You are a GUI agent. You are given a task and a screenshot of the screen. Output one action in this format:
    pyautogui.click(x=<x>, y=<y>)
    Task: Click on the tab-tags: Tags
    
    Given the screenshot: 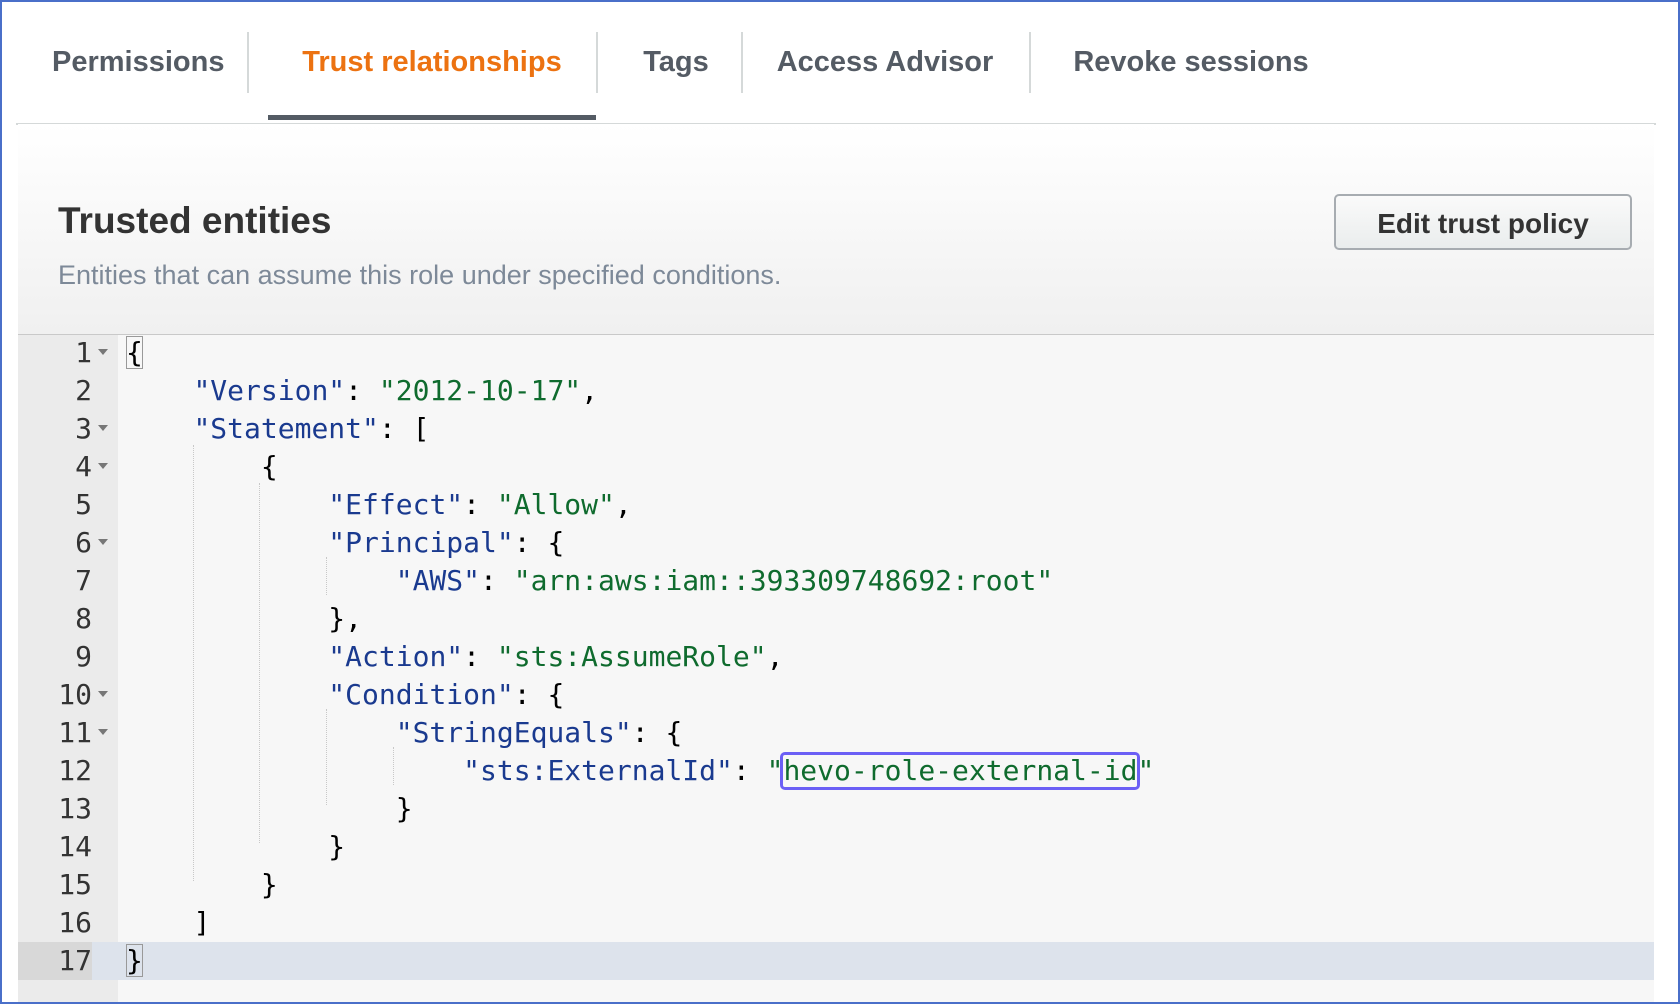 What is the action you would take?
    pyautogui.click(x=676, y=62)
    